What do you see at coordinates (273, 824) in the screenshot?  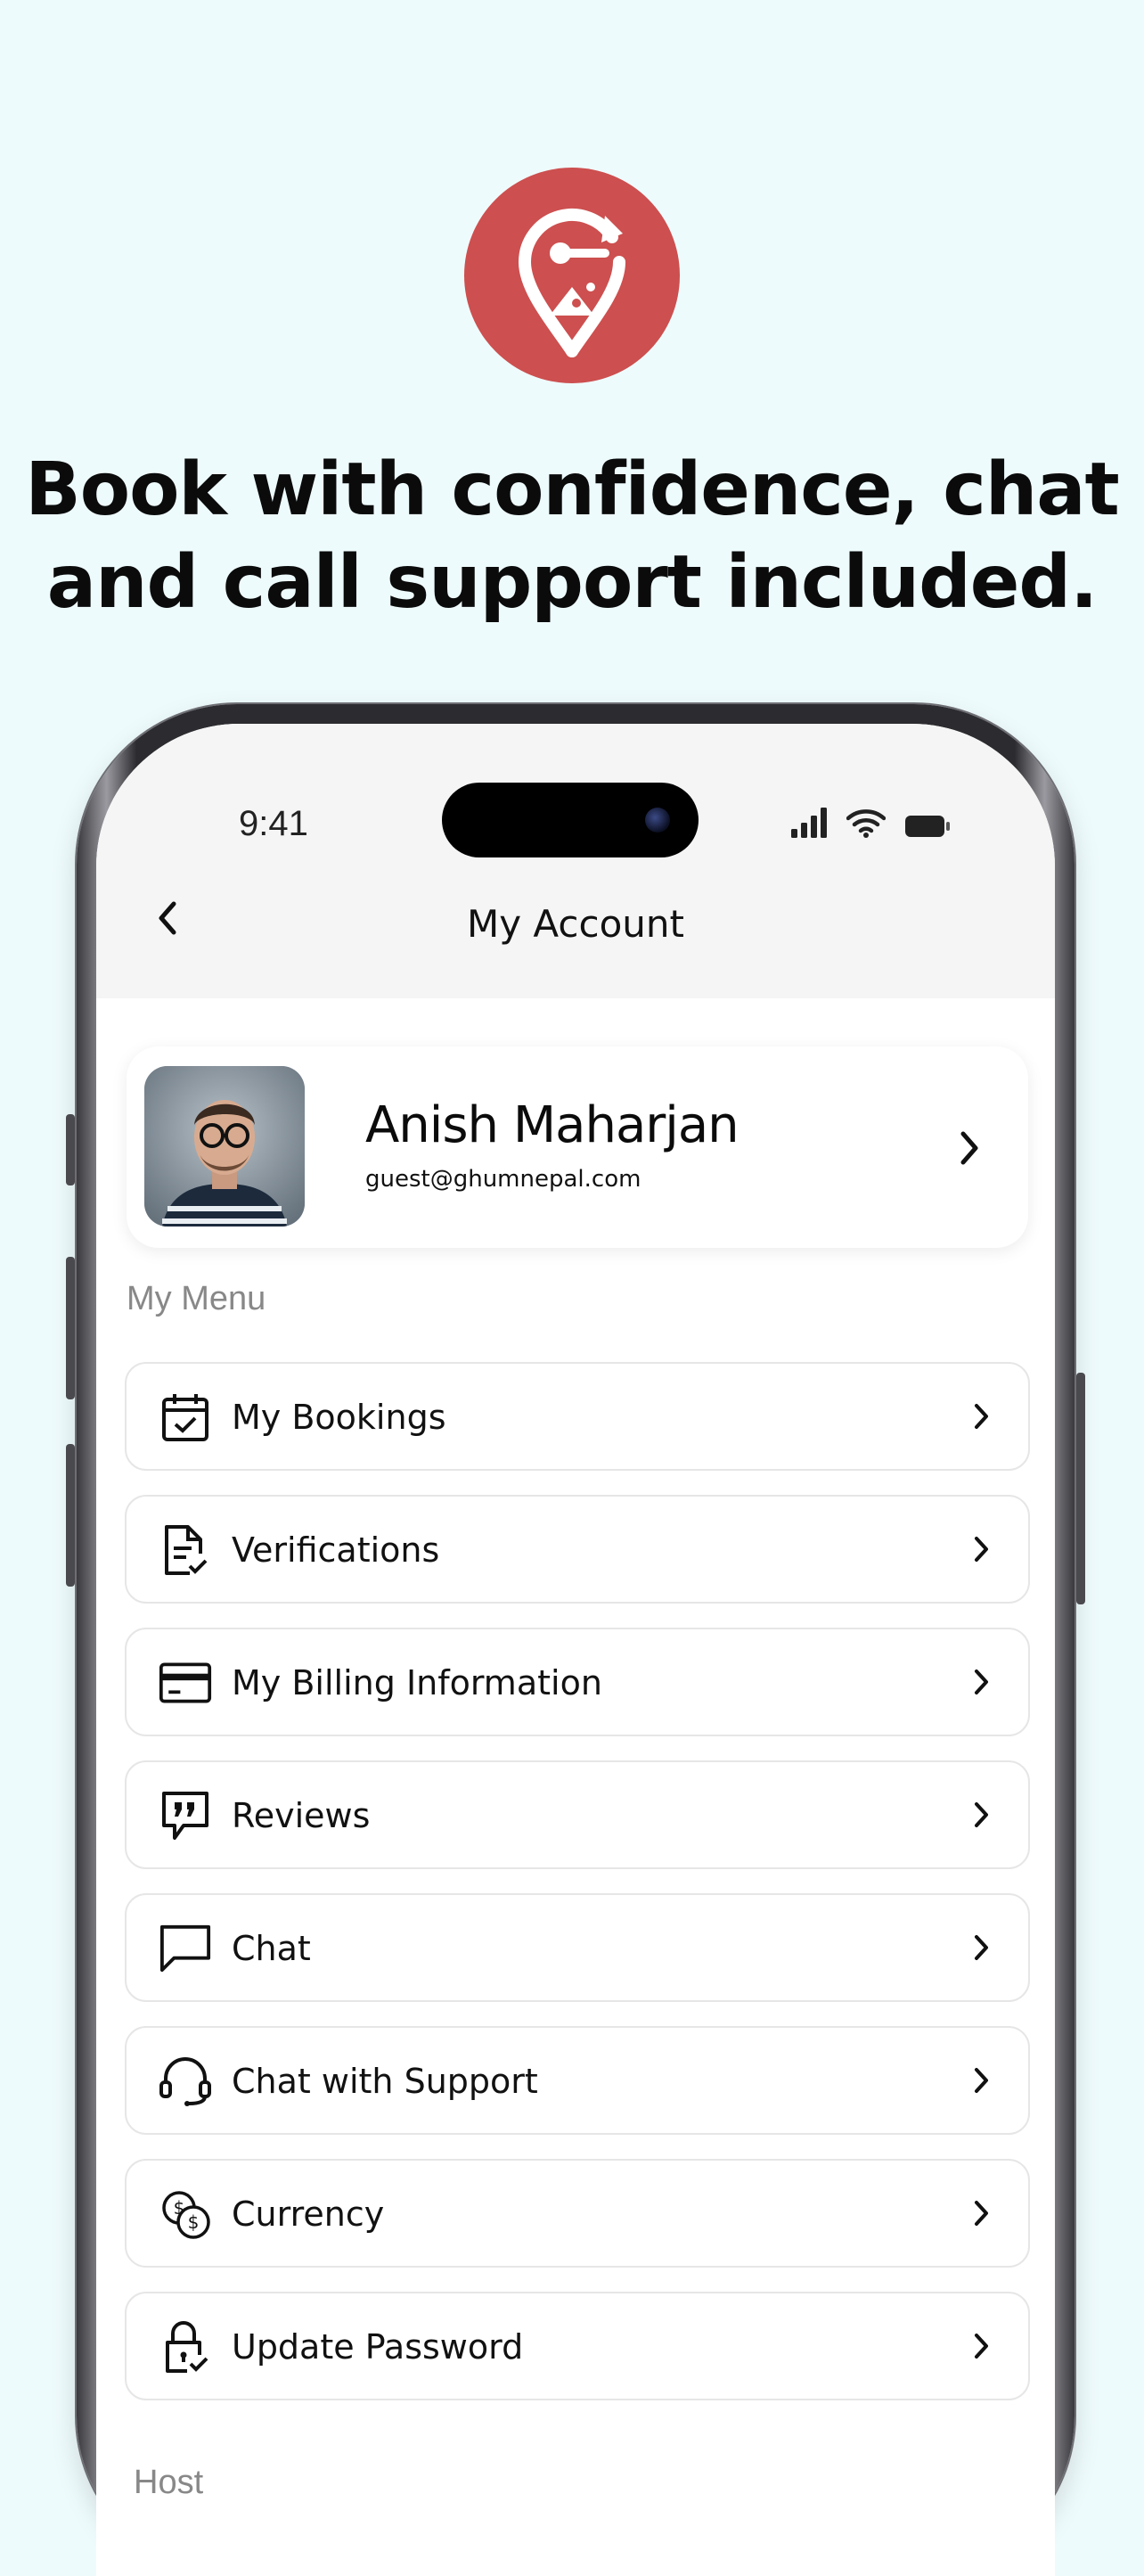 I see `status-time: 9:41` at bounding box center [273, 824].